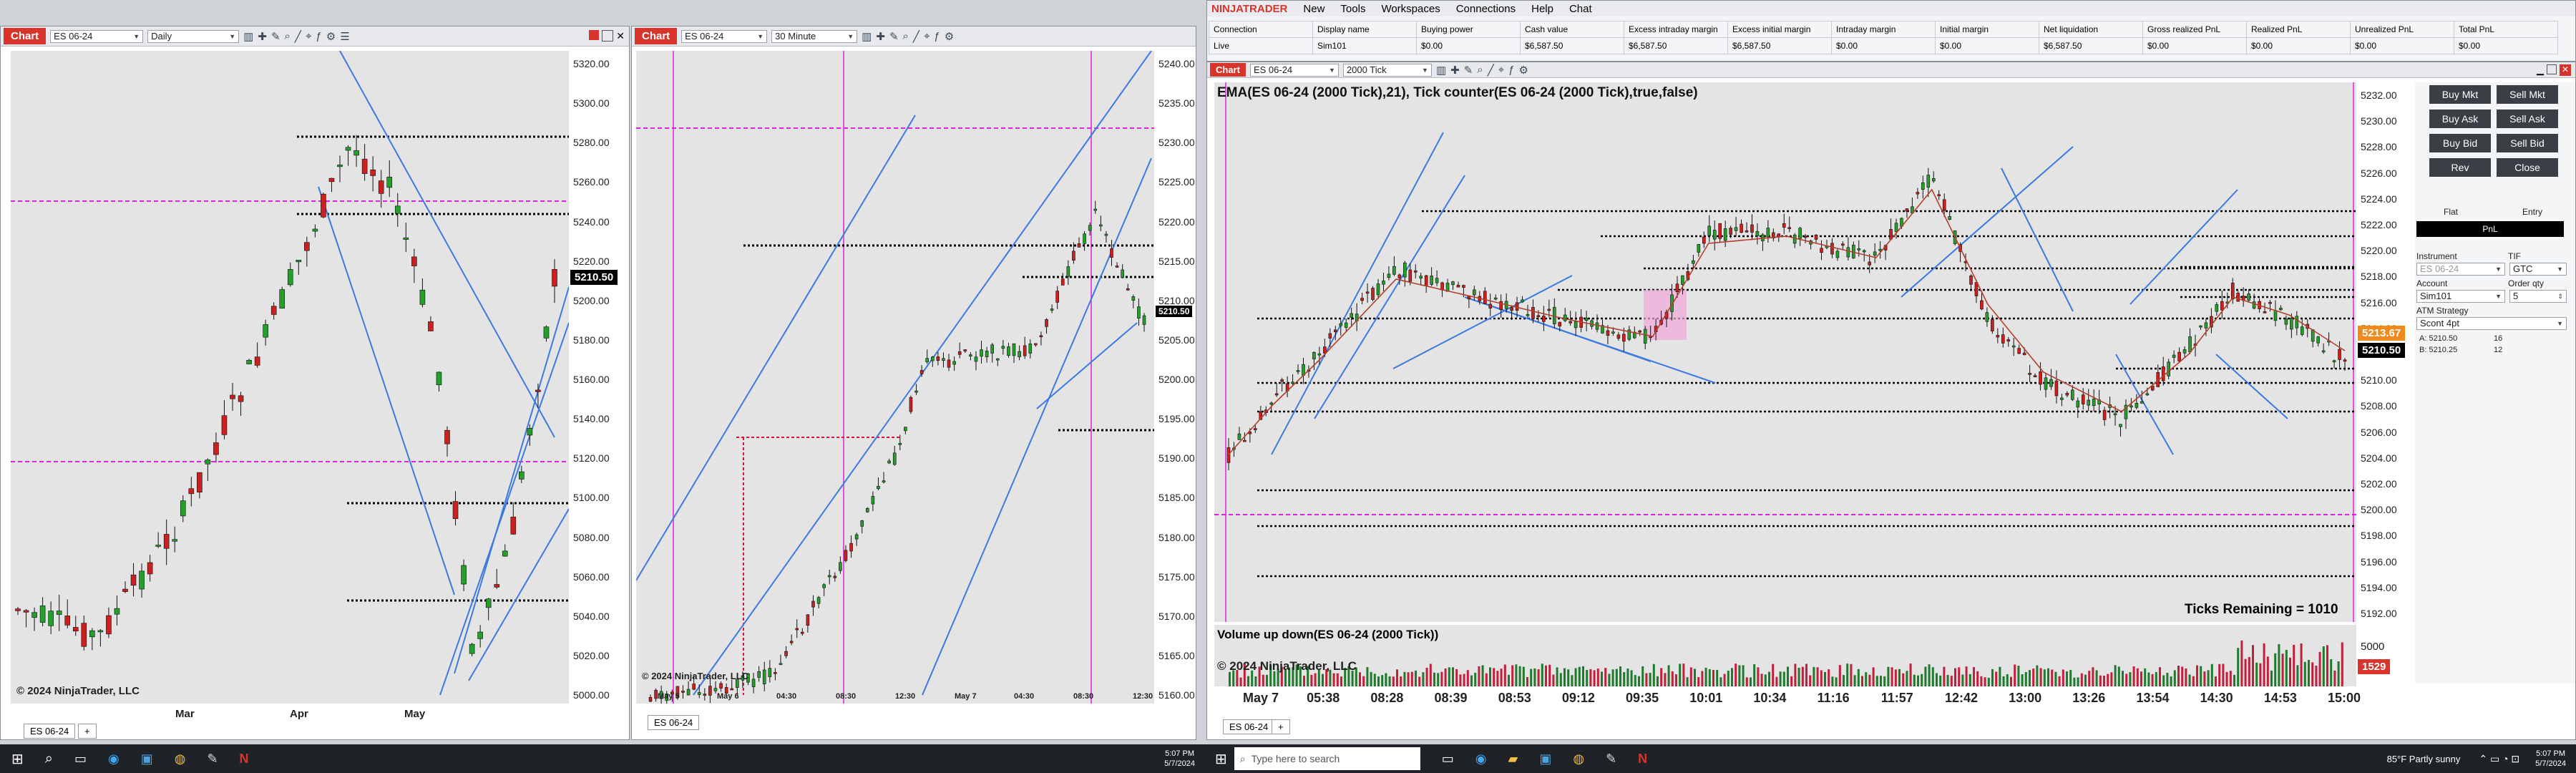 The image size is (2576, 773). What do you see at coordinates (49, 759) in the screenshot?
I see `search-icon: ⌕` at bounding box center [49, 759].